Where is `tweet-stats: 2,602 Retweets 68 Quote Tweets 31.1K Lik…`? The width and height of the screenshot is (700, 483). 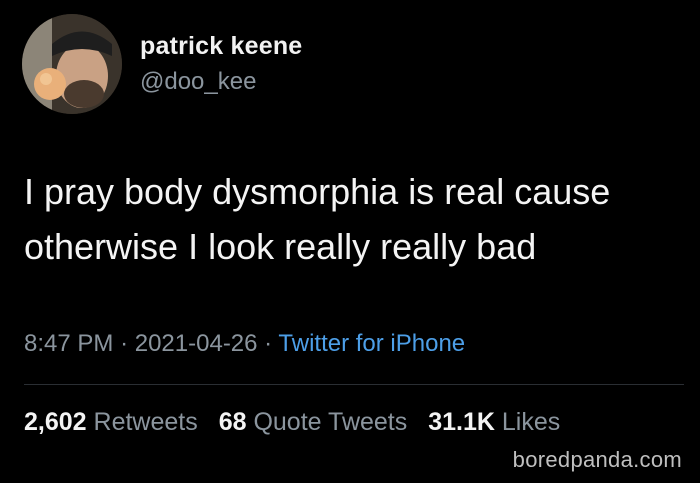 tweet-stats: 2,602 Retweets 68 Quote Tweets 31.1K Lik… is located at coordinates (299, 422).